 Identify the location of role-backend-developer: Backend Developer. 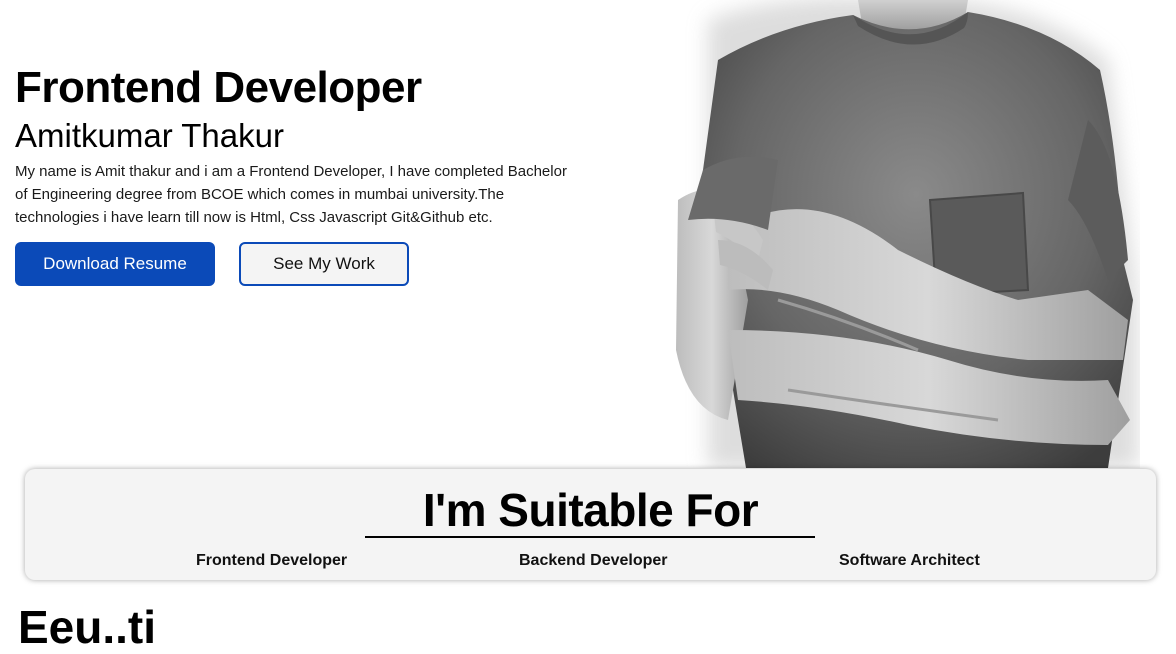
(593, 560).